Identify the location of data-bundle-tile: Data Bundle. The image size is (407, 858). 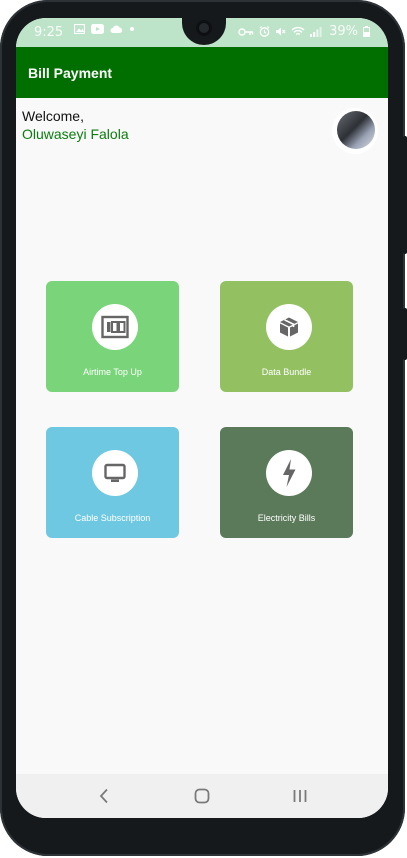
(286, 336).